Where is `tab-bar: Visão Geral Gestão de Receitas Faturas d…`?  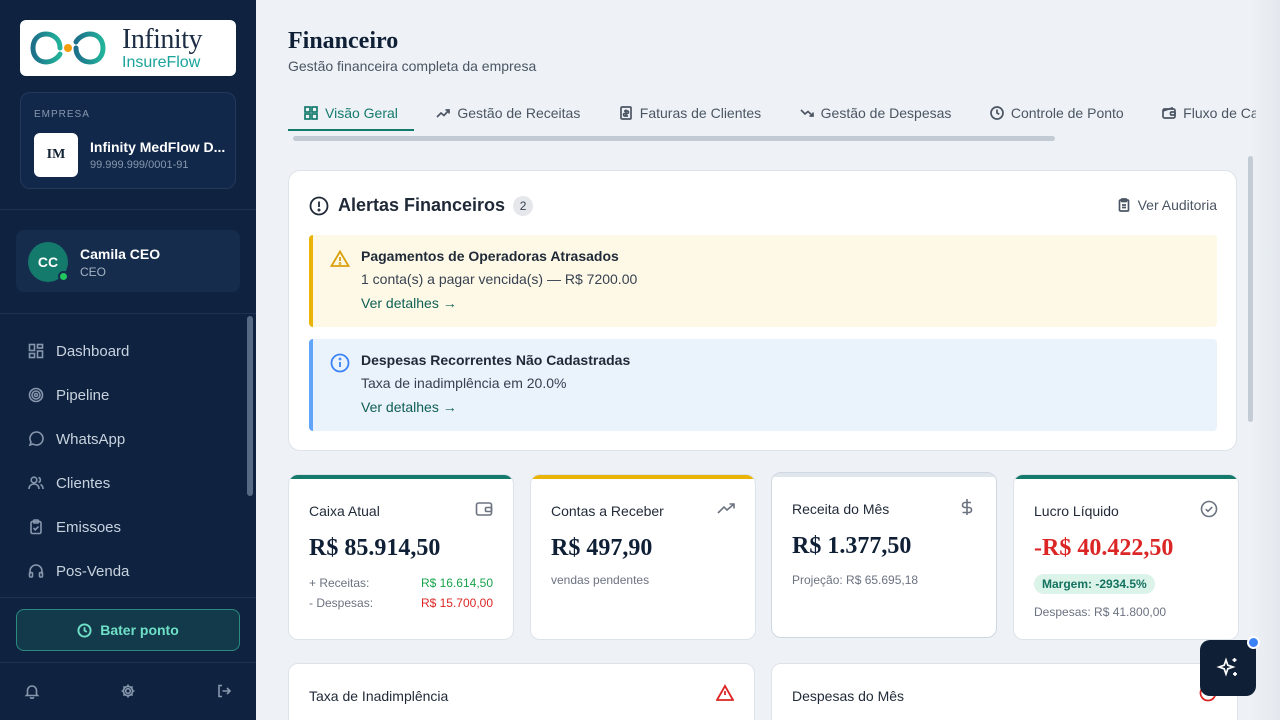
tab-bar: Visão Geral Gestão de Receitas Faturas d… is located at coordinates (772, 115).